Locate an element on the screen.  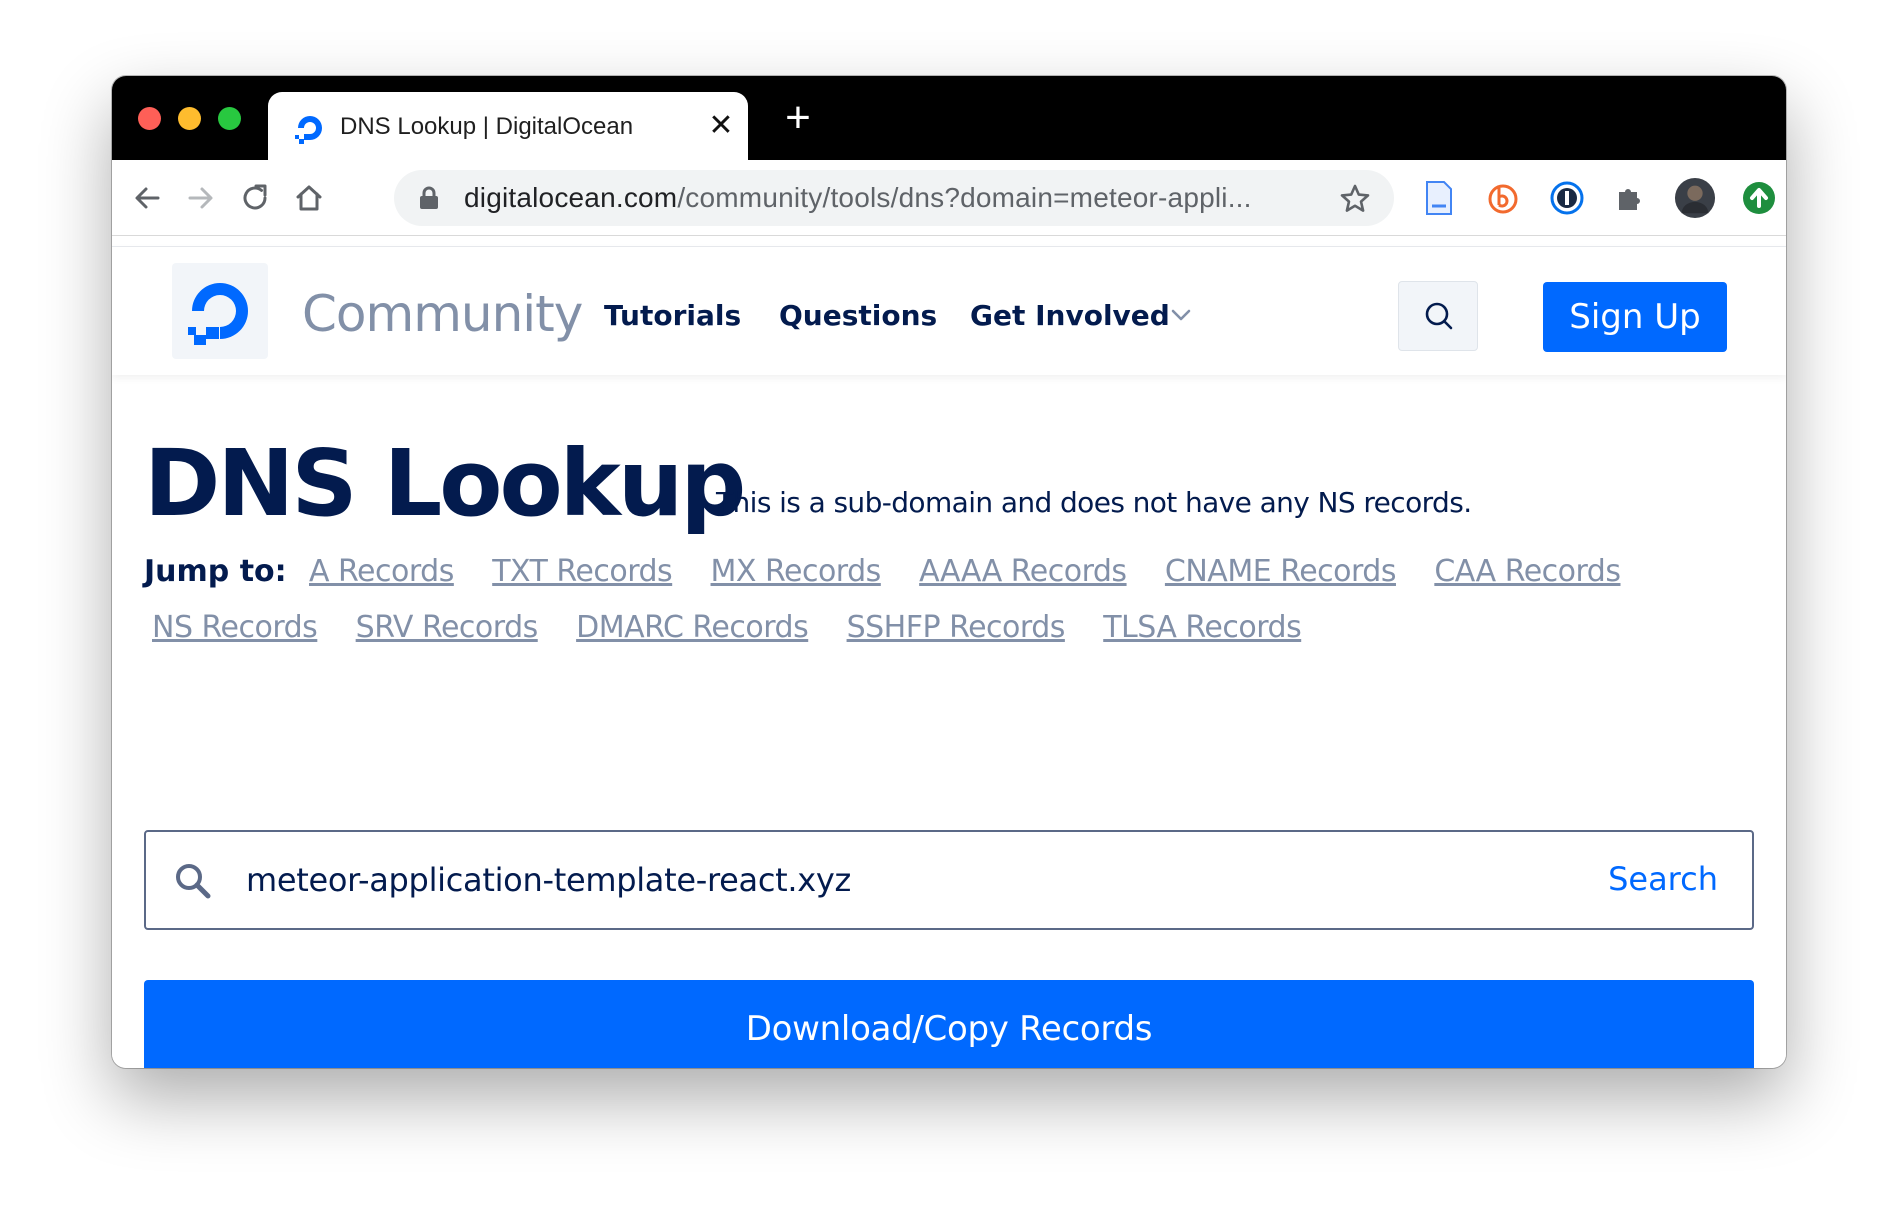
maximize-window-button is located at coordinates (229, 118).